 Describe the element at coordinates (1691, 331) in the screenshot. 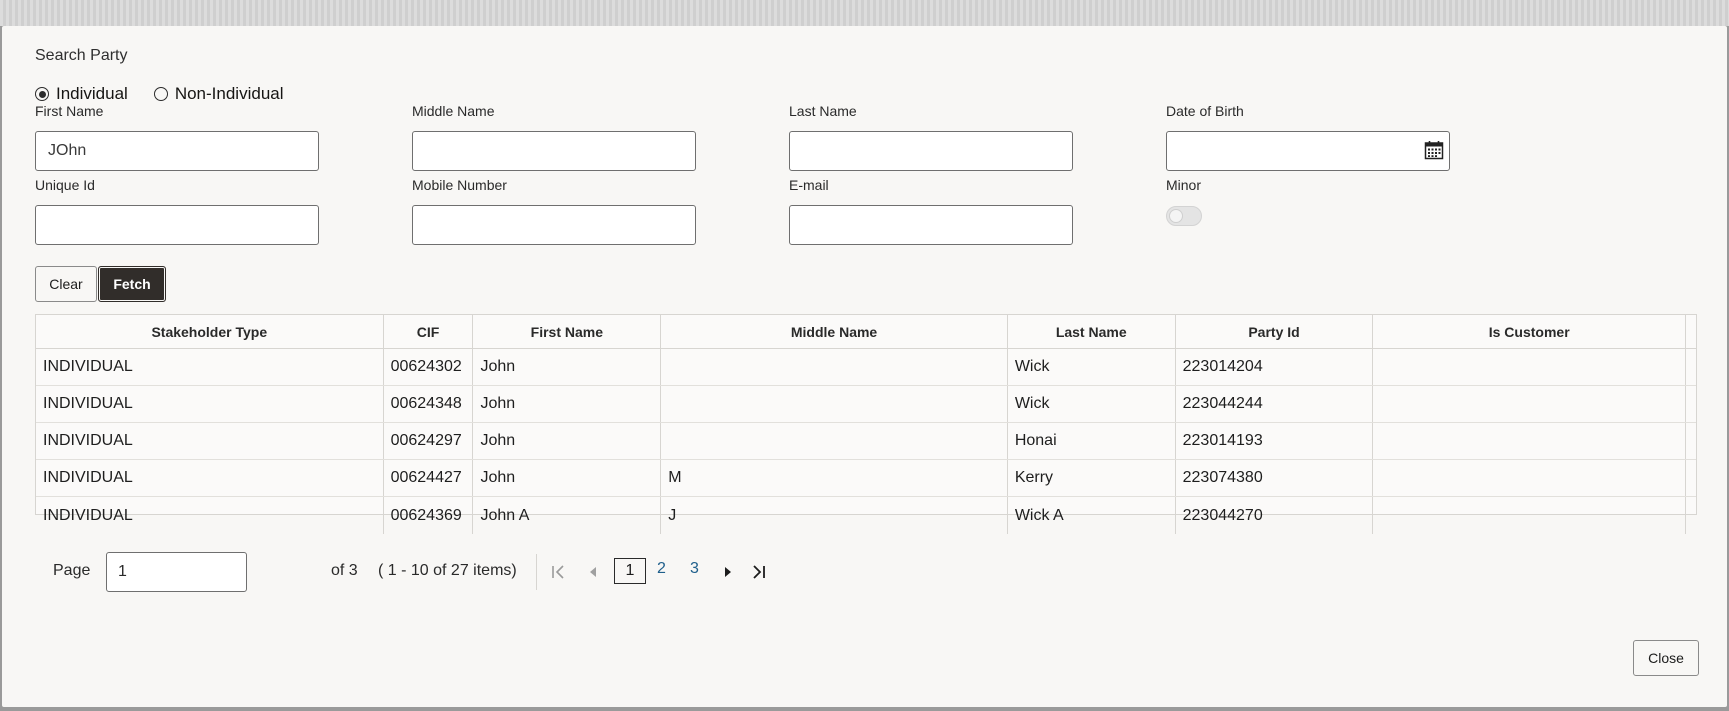

I see `column-header-spacer` at that location.